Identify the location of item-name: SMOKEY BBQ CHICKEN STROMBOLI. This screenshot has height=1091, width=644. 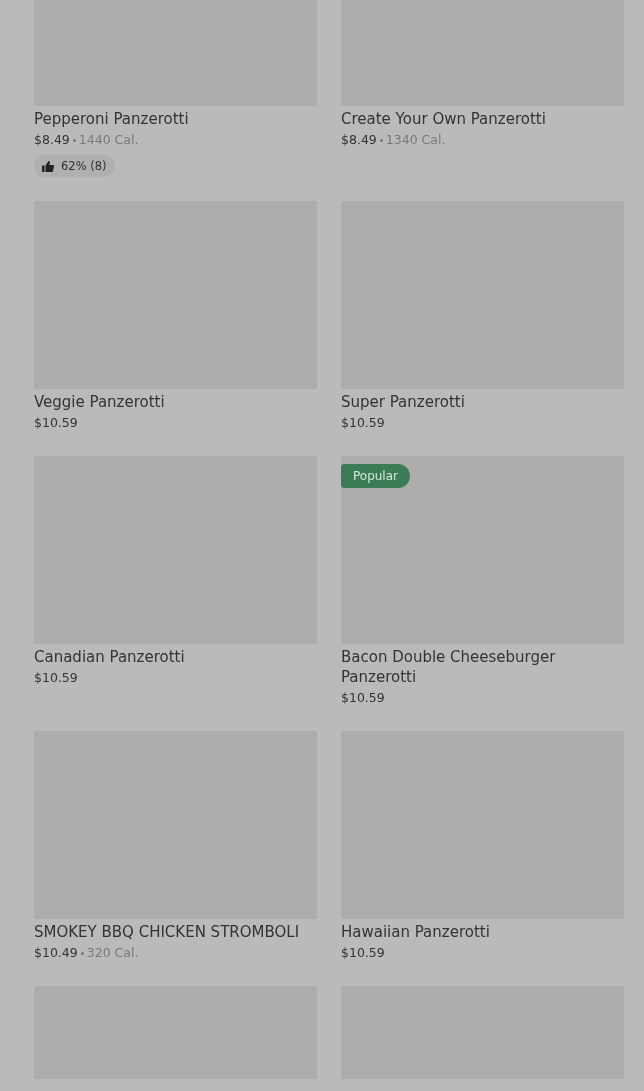
(167, 932).